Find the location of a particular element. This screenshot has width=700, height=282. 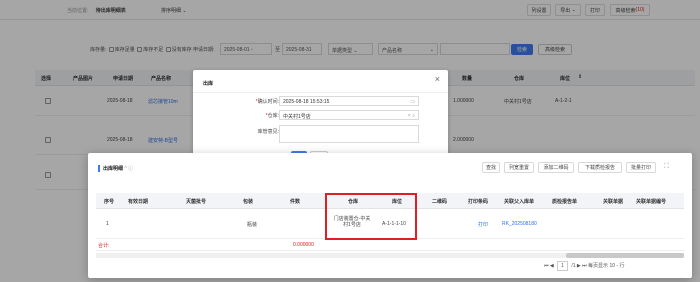

summary-row: 合计: 0.000000 is located at coordinates (390, 245).